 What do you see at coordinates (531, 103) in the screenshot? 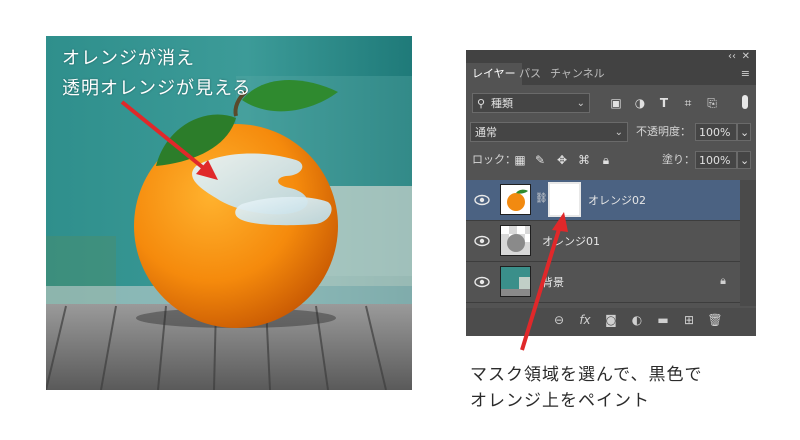
I see `filter-kind-select: ⚲ 種類 ⌄` at bounding box center [531, 103].